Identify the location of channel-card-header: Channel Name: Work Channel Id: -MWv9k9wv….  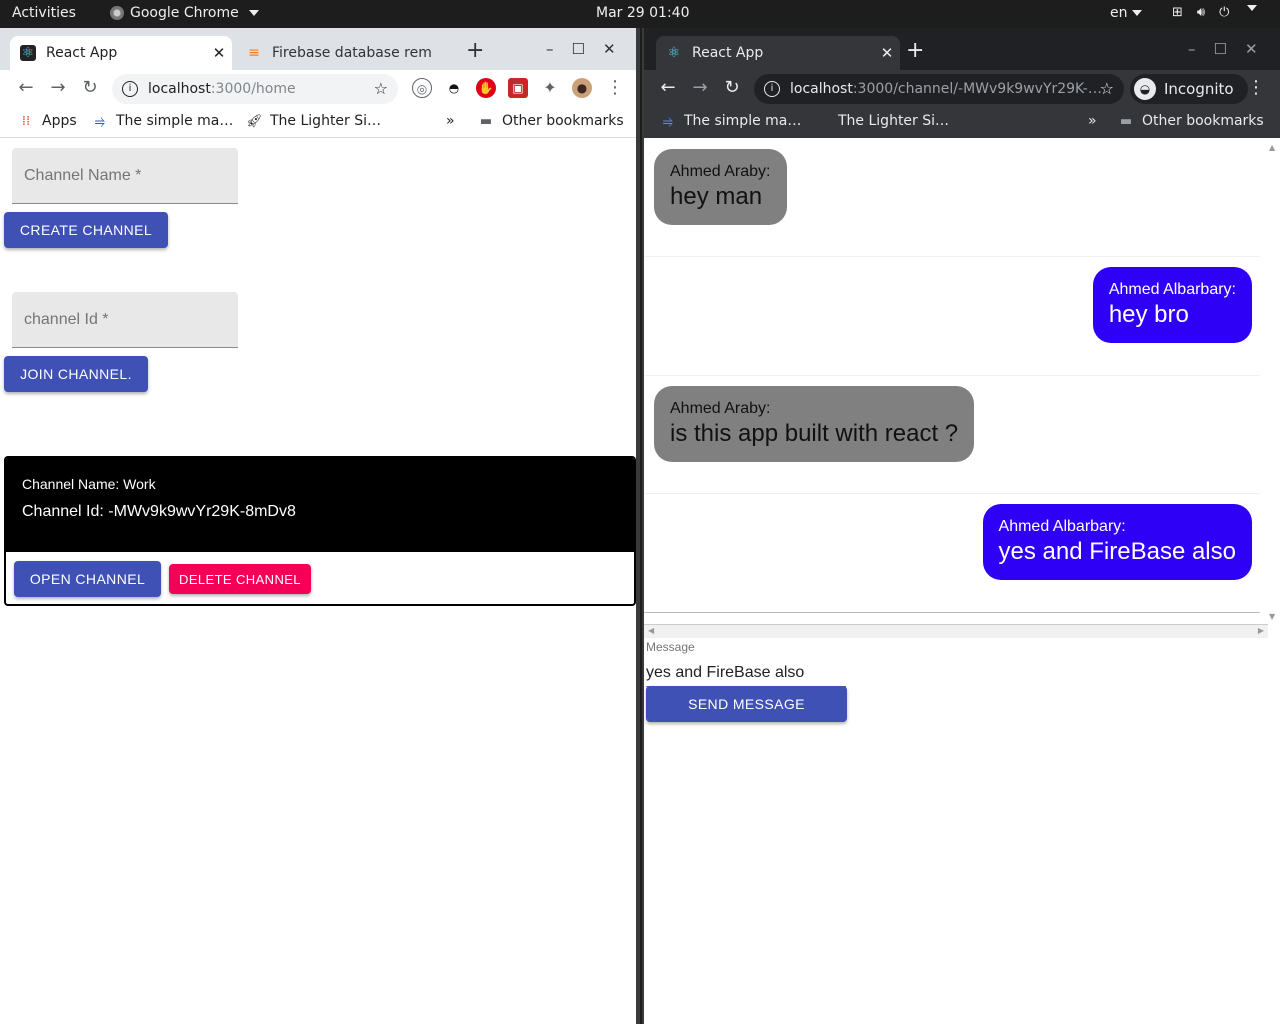
(320, 505).